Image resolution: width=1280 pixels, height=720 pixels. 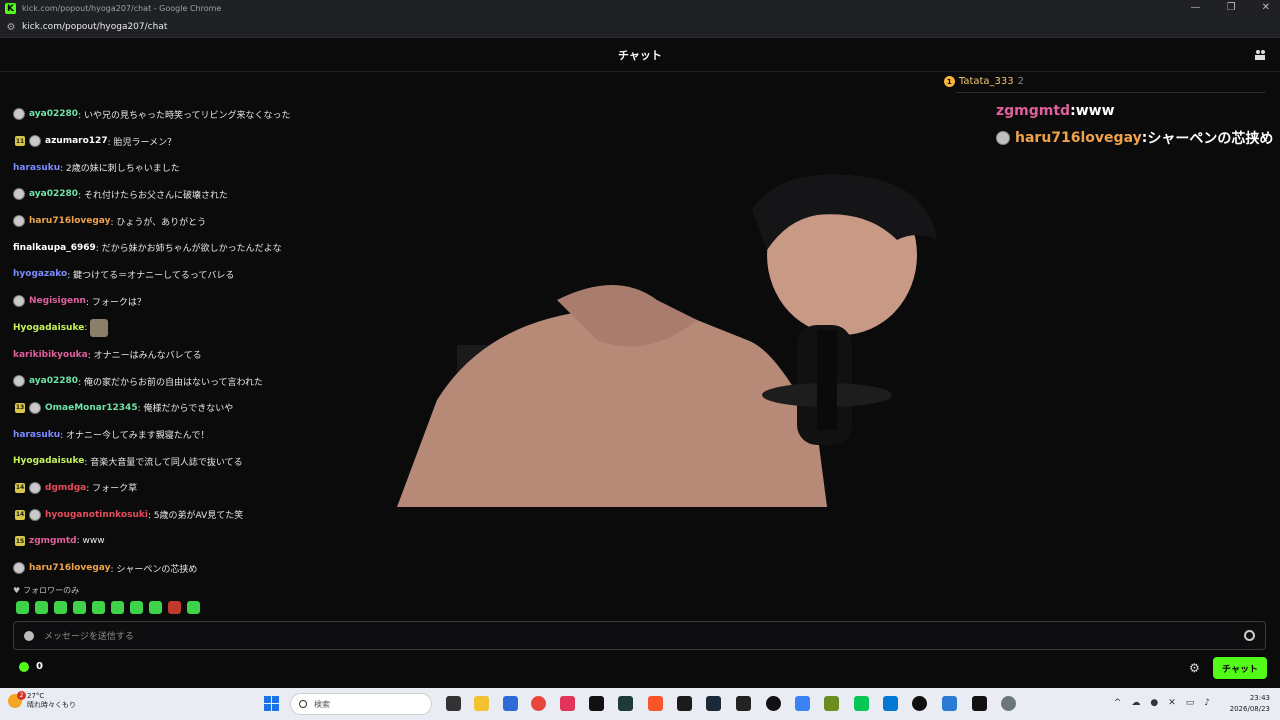 I want to click on message-text: :, so click(x=86, y=327).